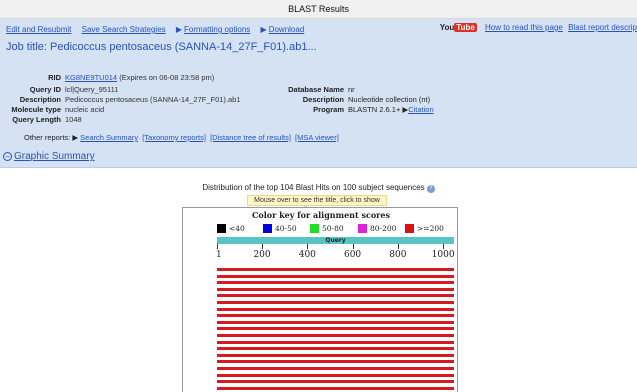 This screenshot has width=637, height=392. I want to click on axis-tick-label: 200, so click(262, 255).